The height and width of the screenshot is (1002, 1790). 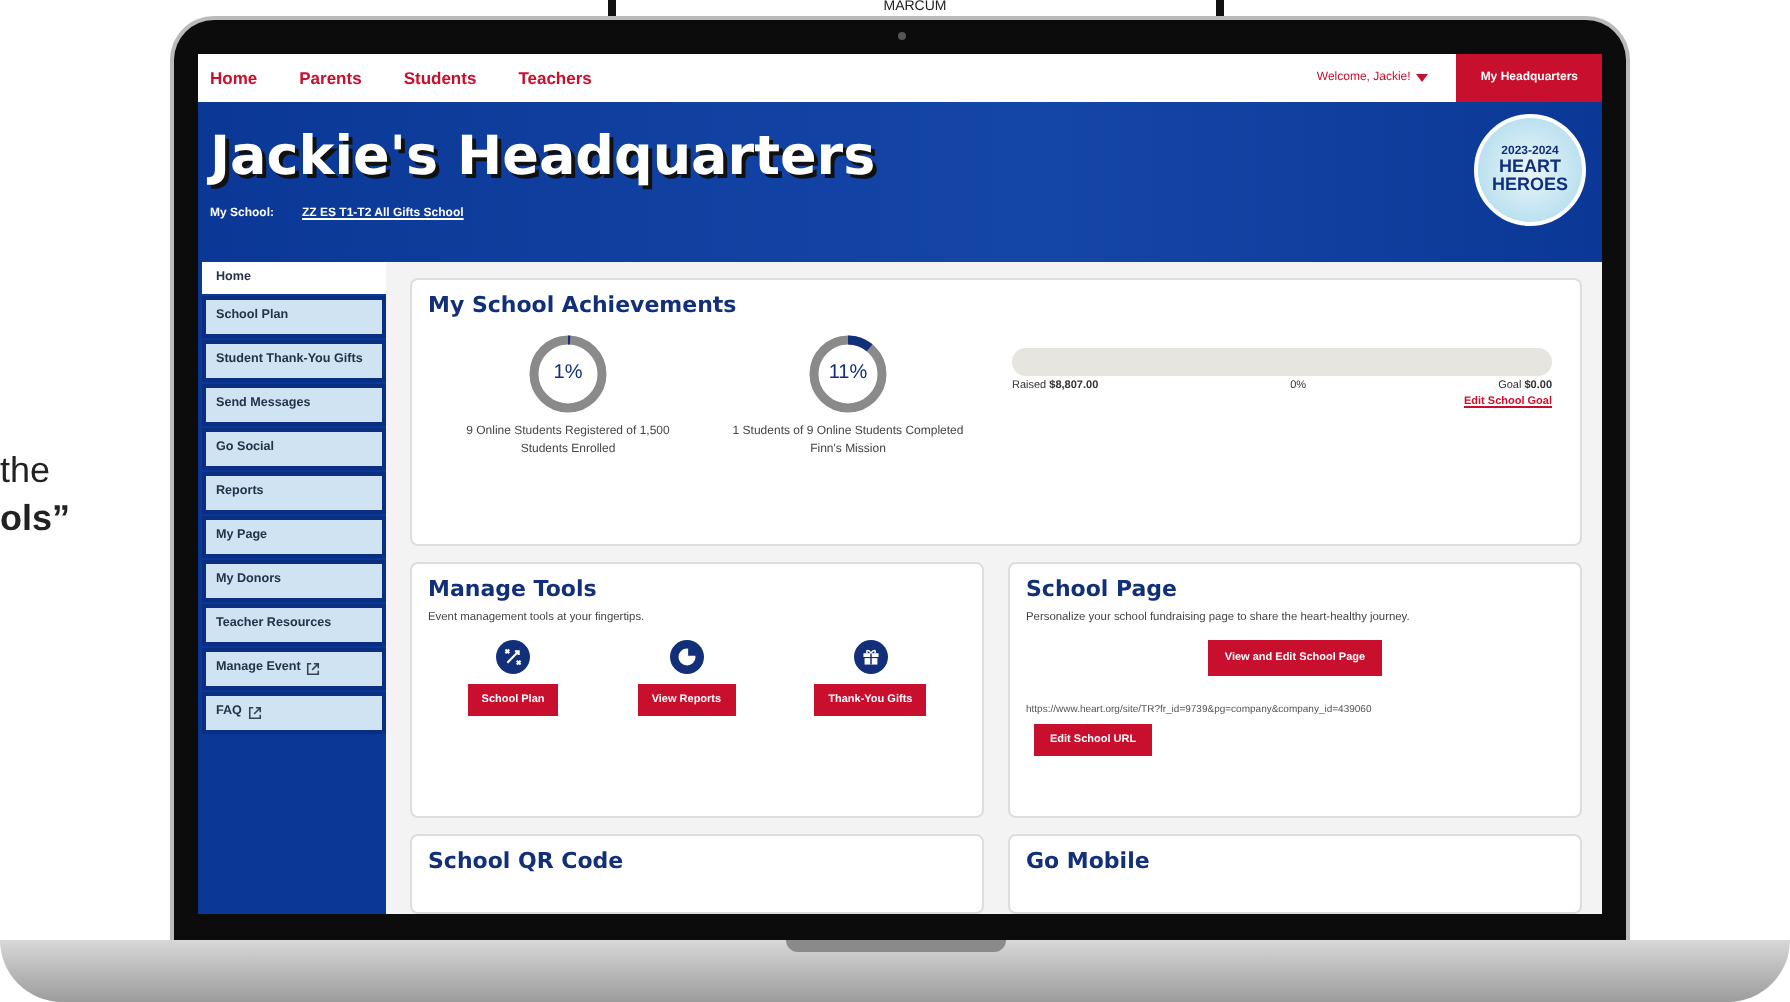 I want to click on card-title: Manage Tools, so click(x=513, y=589).